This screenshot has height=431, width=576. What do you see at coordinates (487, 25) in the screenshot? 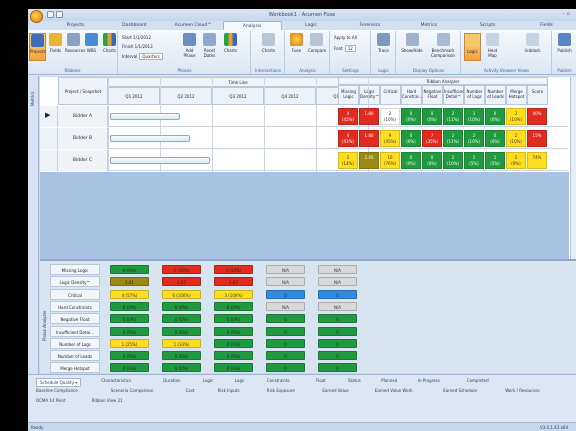
I see `tab-scripts: Scripts` at bounding box center [487, 25].